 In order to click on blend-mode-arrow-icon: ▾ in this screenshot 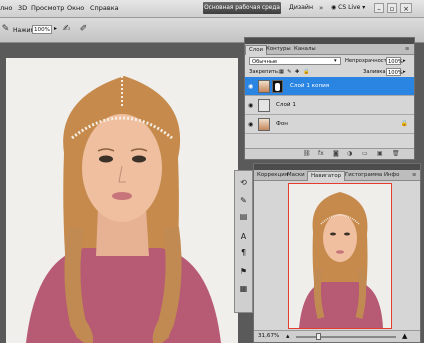, I will do `click(335, 61)`.